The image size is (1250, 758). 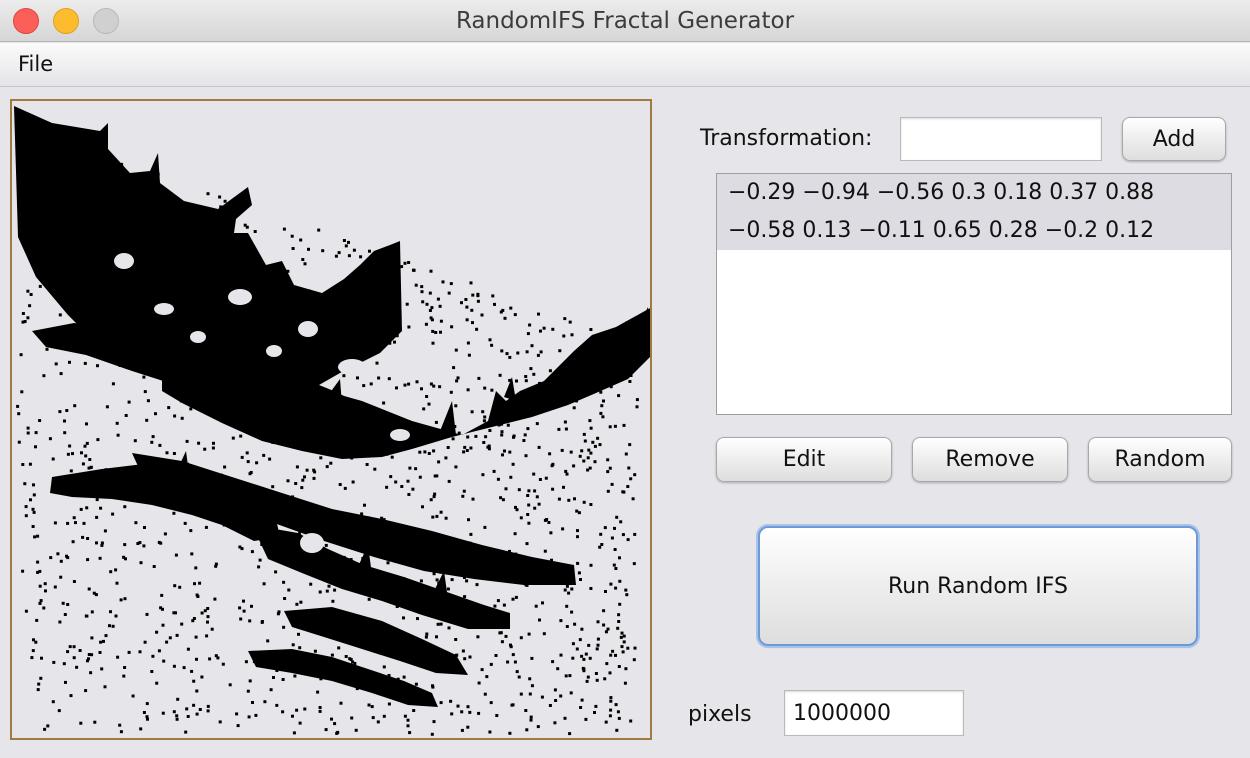 What do you see at coordinates (1174, 139) in the screenshot?
I see `add-button: Add` at bounding box center [1174, 139].